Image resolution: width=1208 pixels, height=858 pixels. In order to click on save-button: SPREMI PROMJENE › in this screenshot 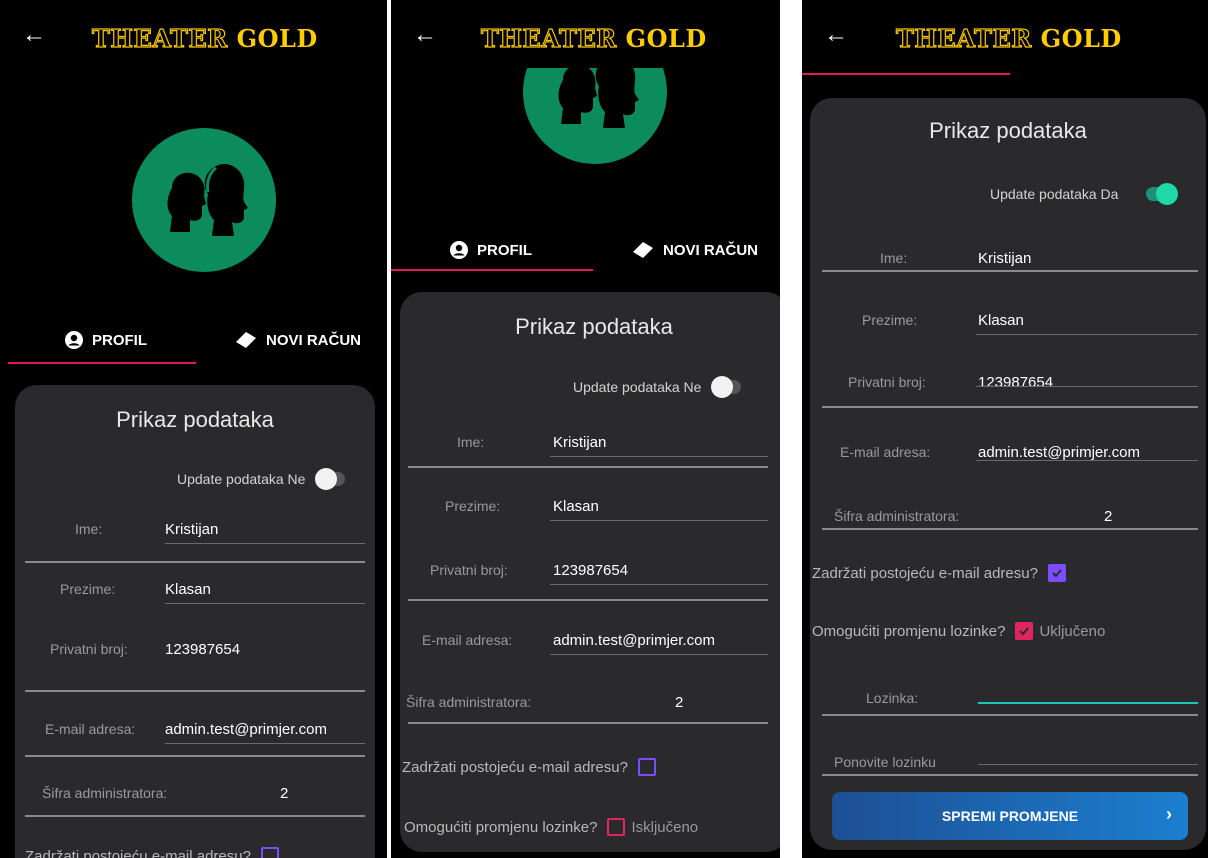, I will do `click(1010, 816)`.